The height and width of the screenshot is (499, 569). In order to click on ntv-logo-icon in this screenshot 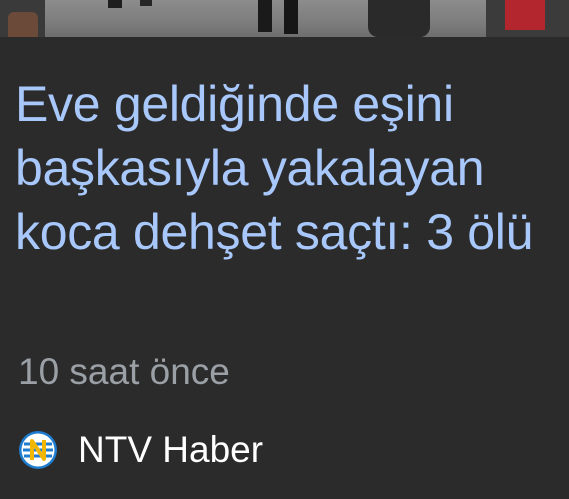, I will do `click(38, 450)`.